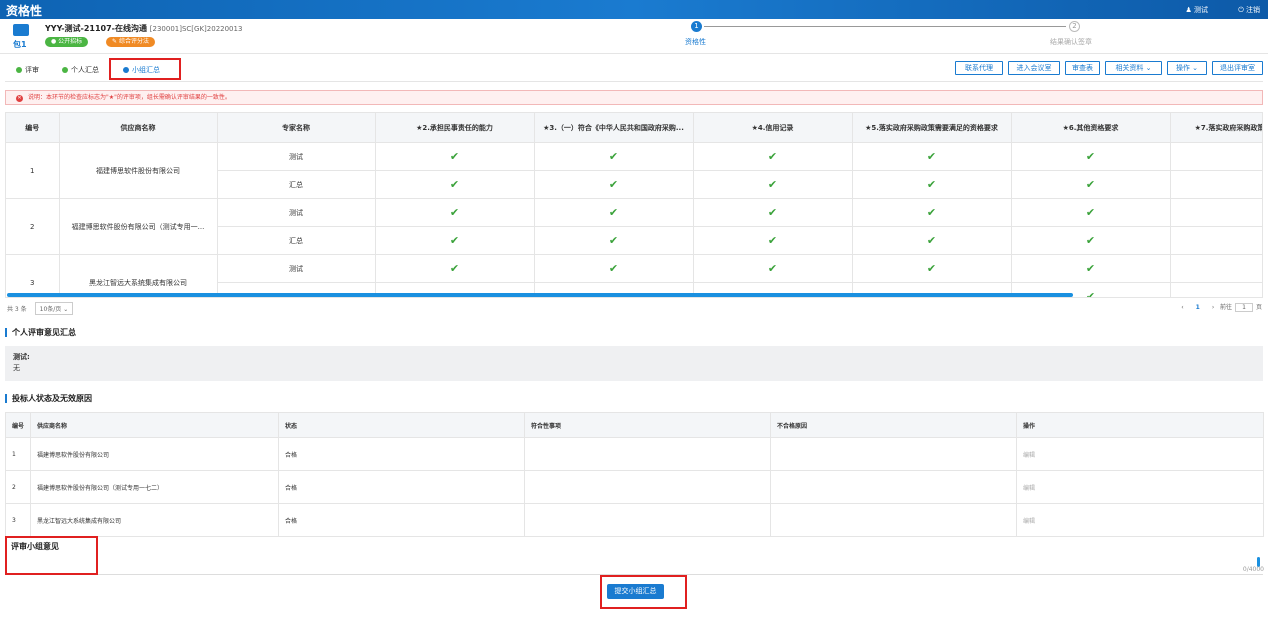 This screenshot has height=640, width=1268. What do you see at coordinates (1140, 425) in the screenshot?
I see `status-col-operation: 操作` at bounding box center [1140, 425].